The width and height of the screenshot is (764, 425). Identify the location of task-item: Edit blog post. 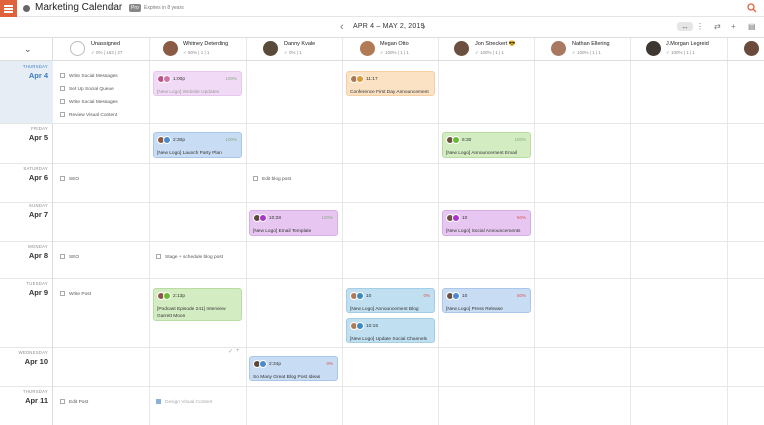
(272, 179).